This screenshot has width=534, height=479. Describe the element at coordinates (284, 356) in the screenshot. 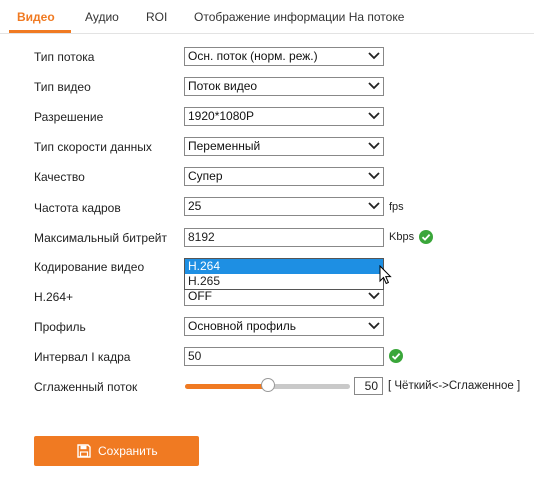

I see `iframe-interval-input: 50` at that location.